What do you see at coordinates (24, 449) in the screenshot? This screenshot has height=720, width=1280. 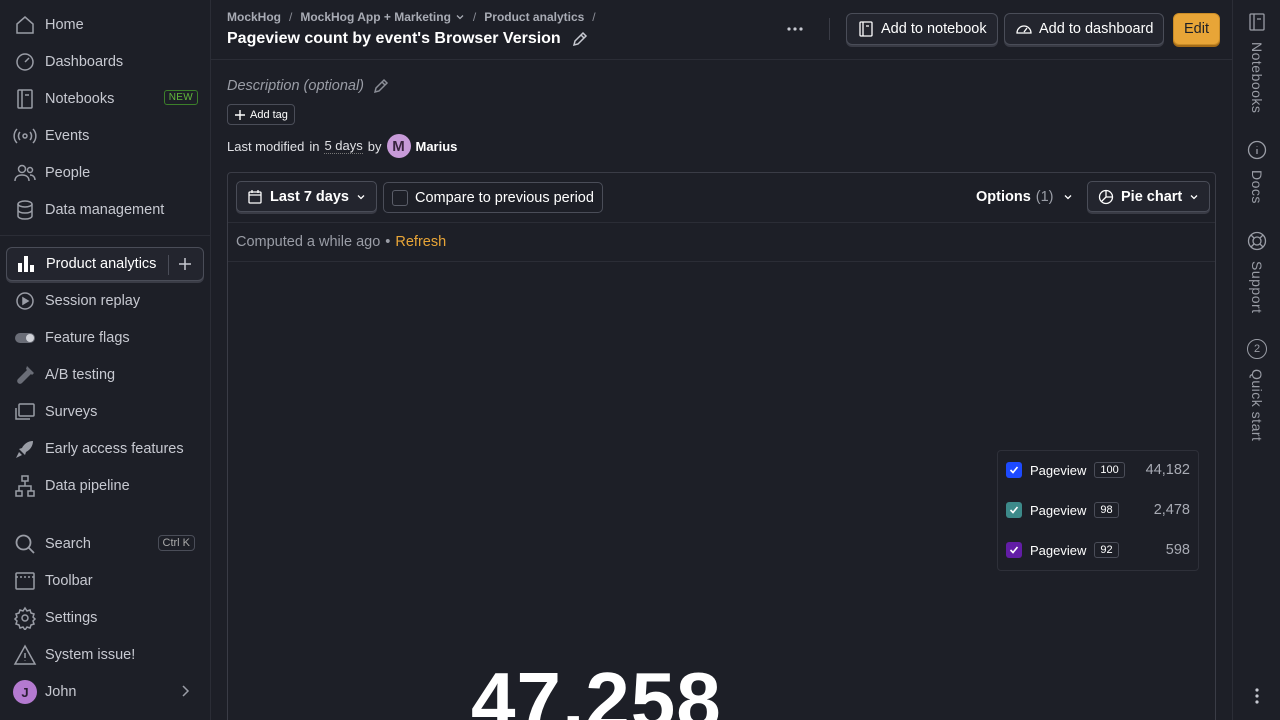 I see `rocket-icon` at bounding box center [24, 449].